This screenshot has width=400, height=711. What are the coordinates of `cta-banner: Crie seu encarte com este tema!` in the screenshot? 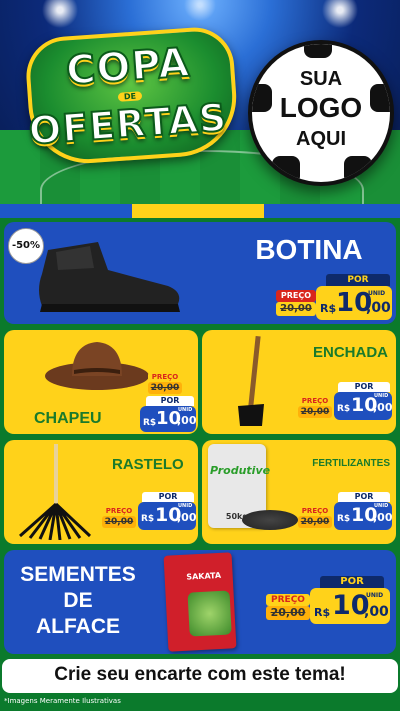 It's located at (200, 676).